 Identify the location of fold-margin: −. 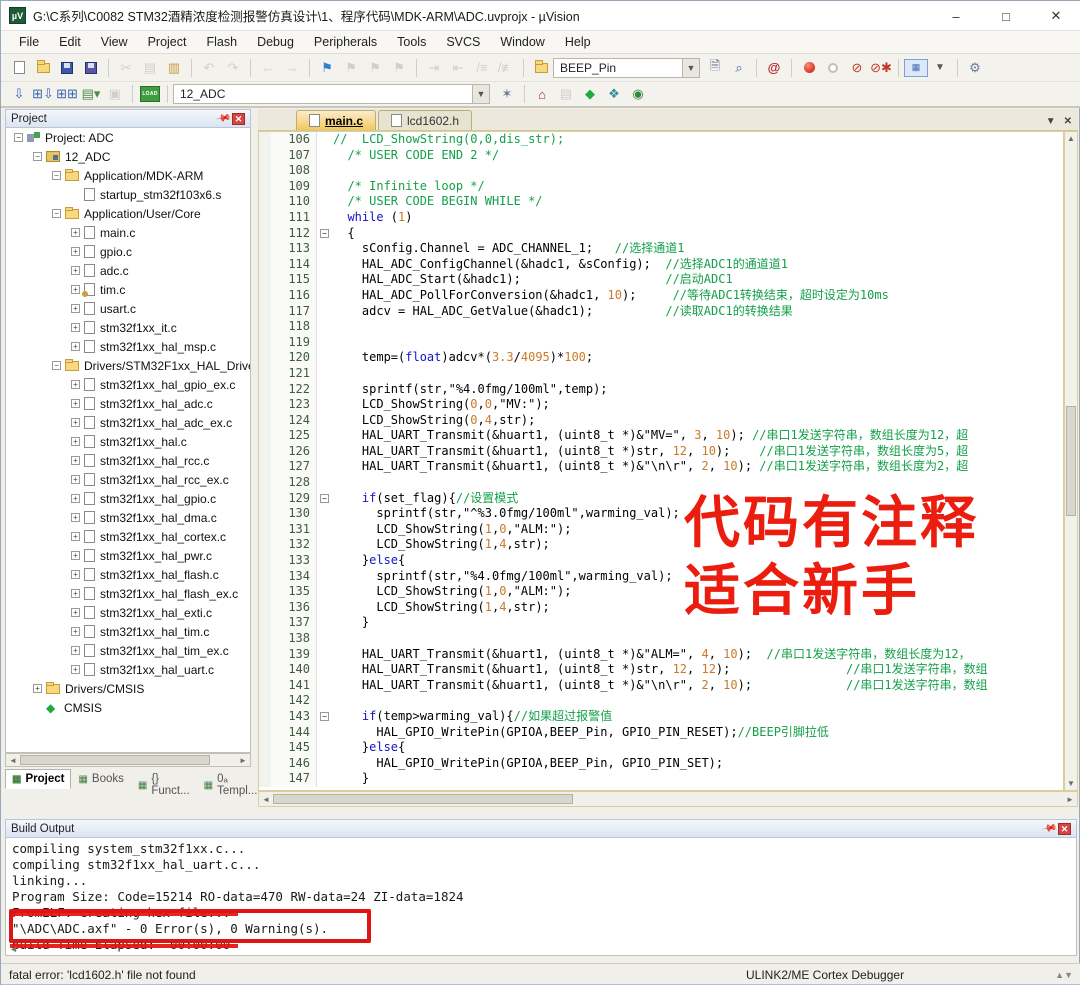
(325, 234).